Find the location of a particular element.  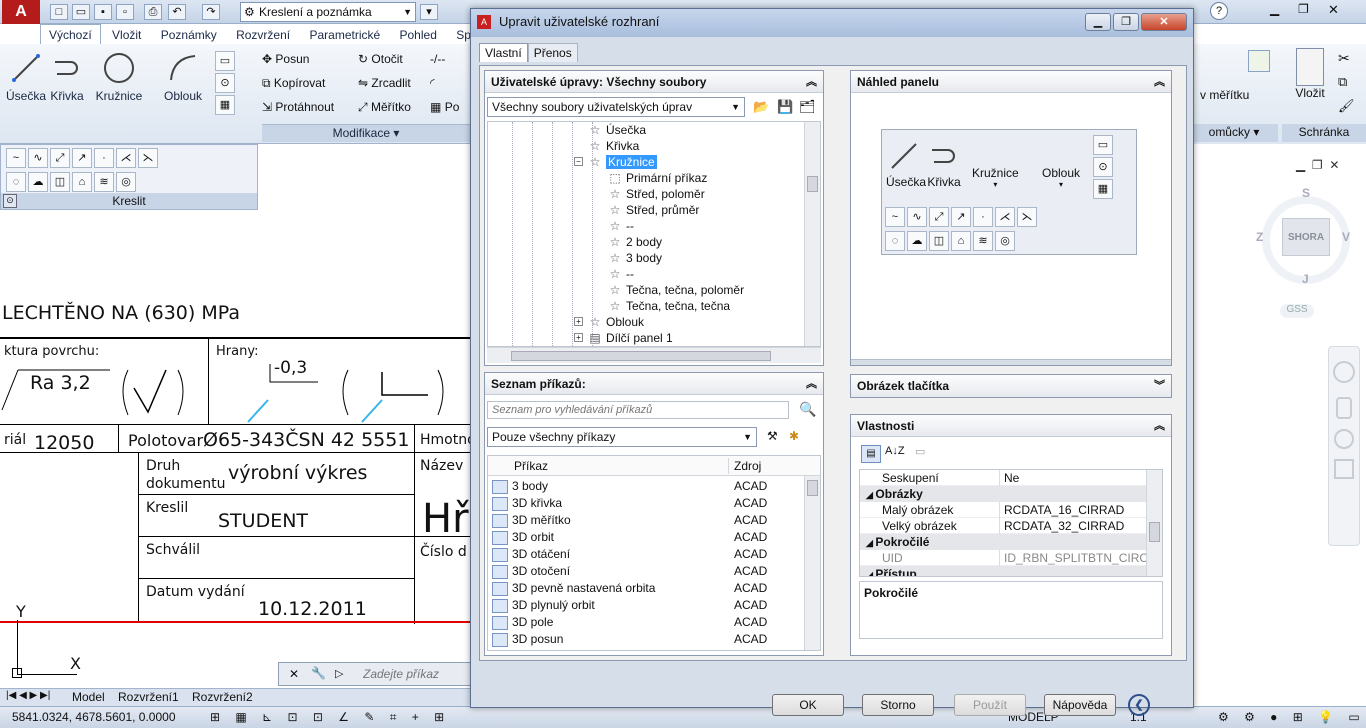

xline-icon: ↗ is located at coordinates (82, 158).